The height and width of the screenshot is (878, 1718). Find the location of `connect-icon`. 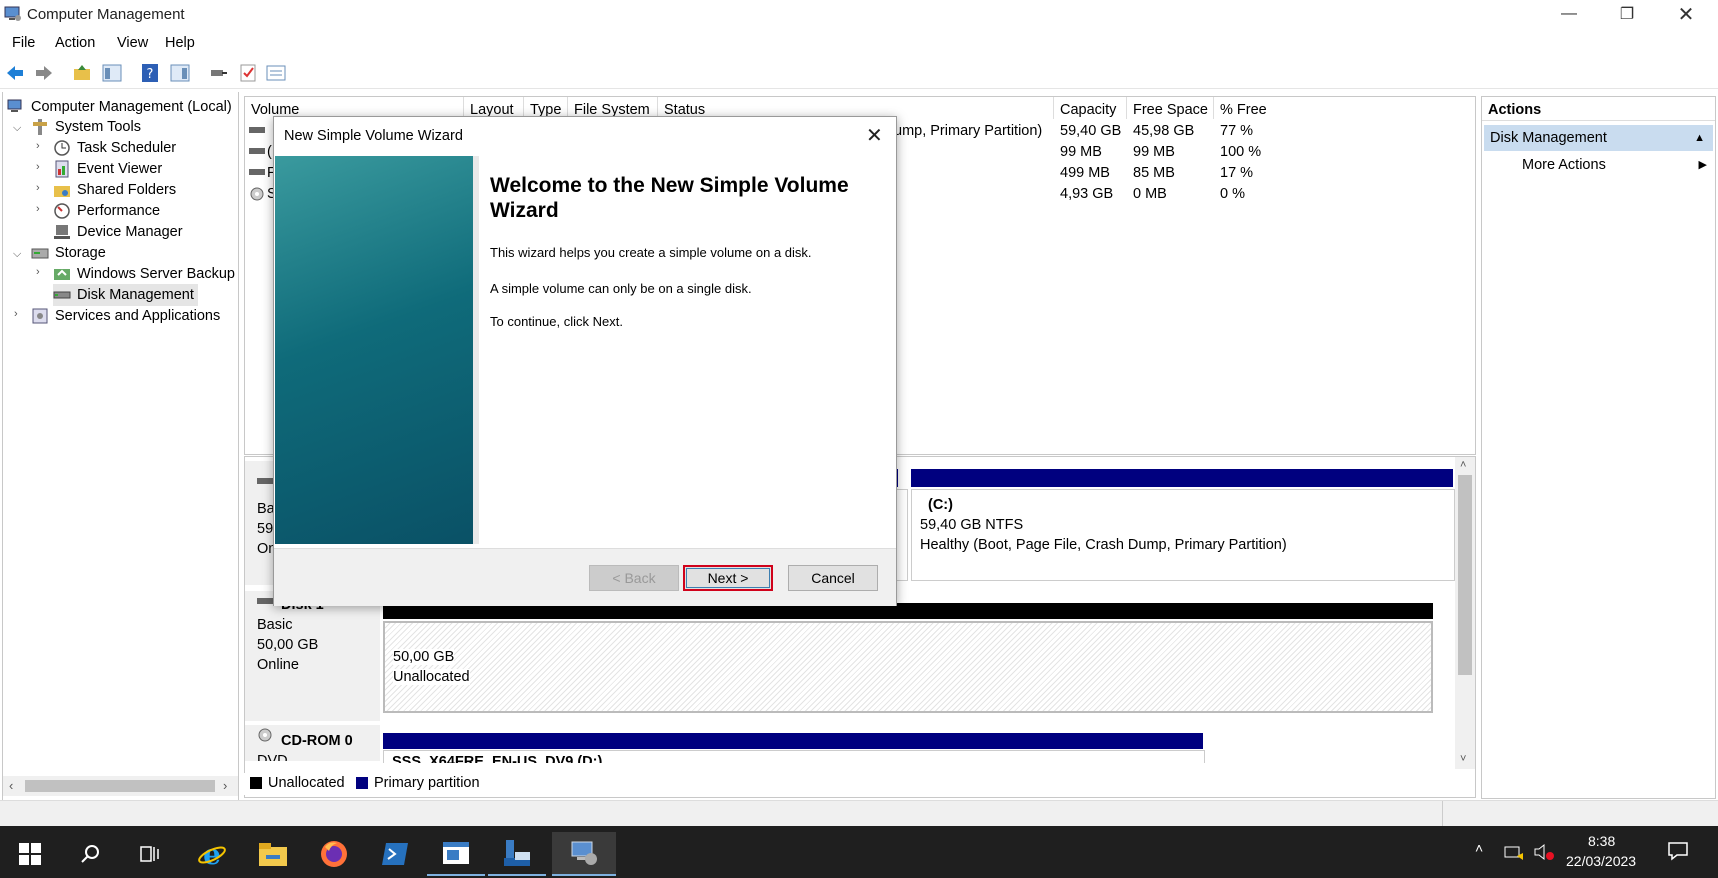

connect-icon is located at coordinates (218, 73).